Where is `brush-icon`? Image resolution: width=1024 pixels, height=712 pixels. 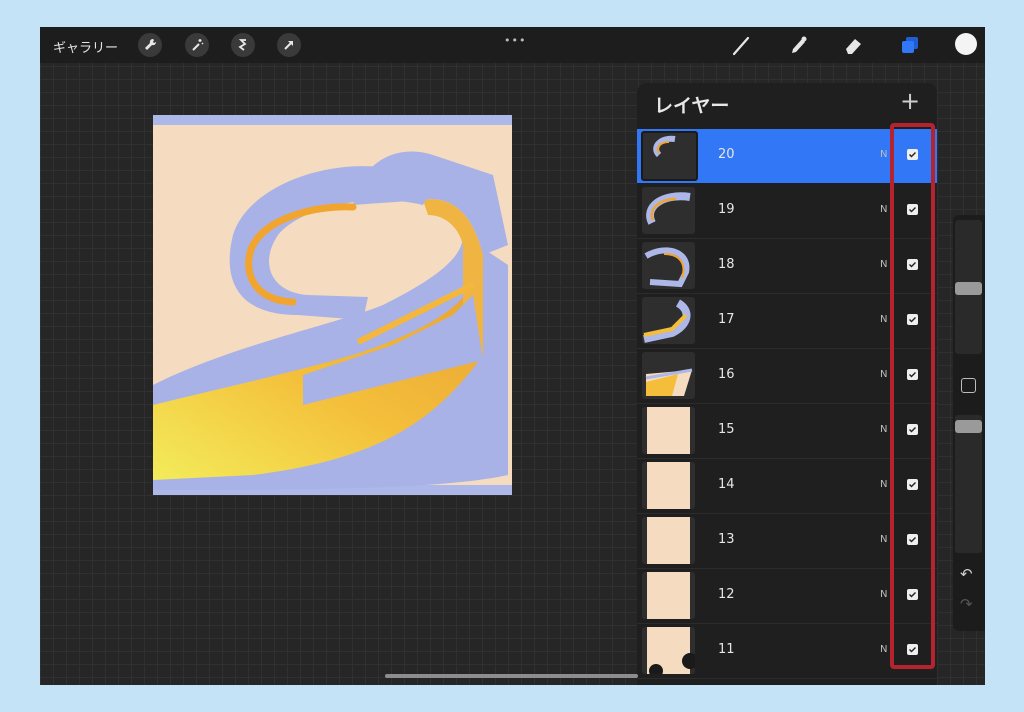
brush-icon is located at coordinates (742, 45).